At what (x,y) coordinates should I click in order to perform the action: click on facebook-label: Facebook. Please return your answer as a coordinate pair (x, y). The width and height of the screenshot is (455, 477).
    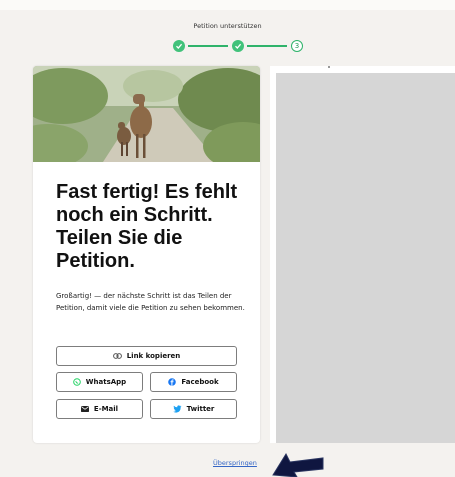
    Looking at the image, I should click on (200, 382).